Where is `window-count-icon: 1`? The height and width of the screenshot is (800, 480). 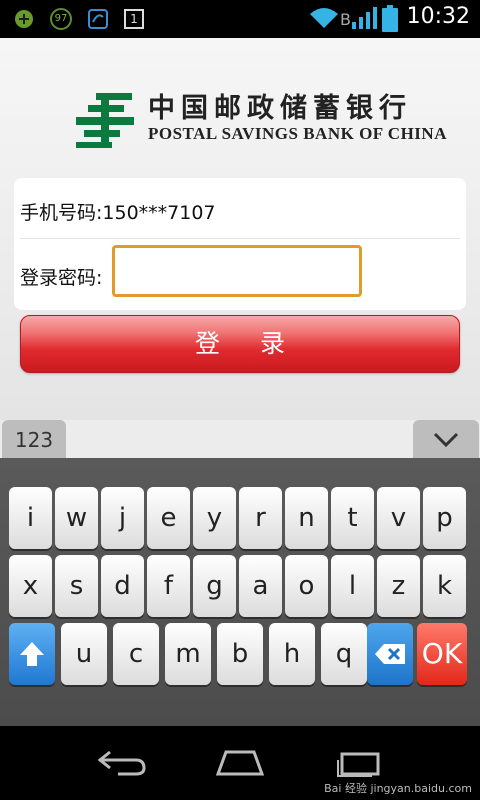
window-count-icon: 1 is located at coordinates (134, 19).